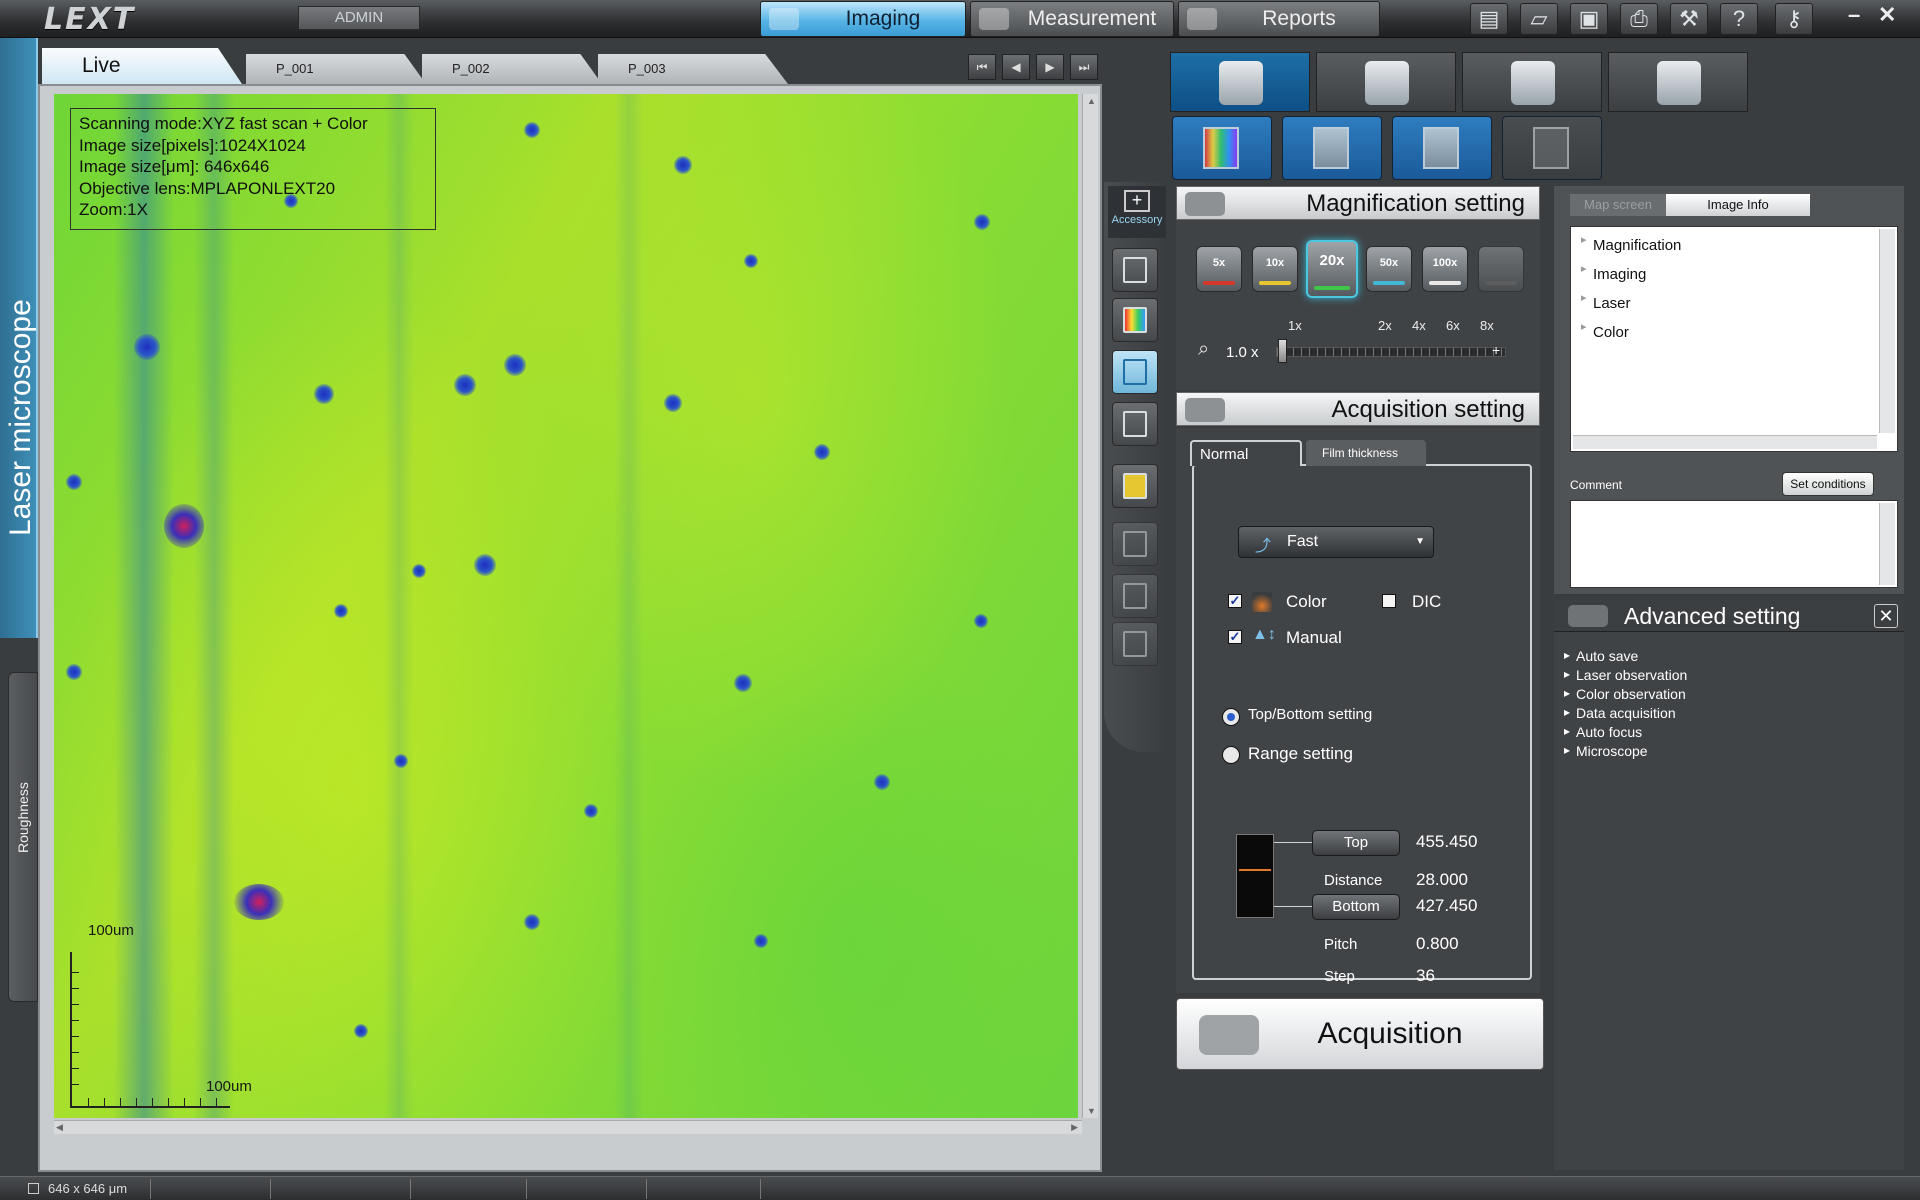 The height and width of the screenshot is (1200, 1920). I want to click on lens-100x: 100x, so click(1445, 269).